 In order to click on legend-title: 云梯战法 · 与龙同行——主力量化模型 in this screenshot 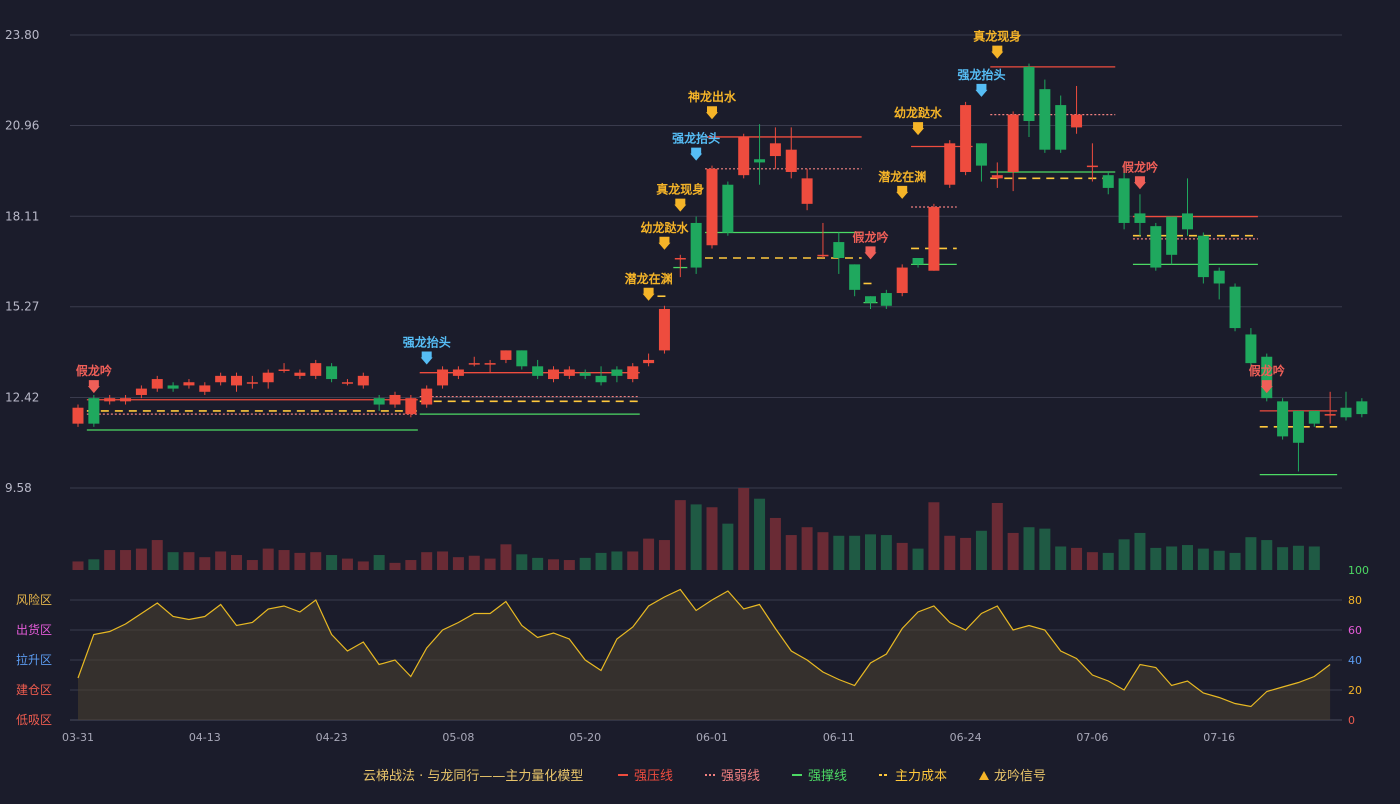, I will do `click(473, 776)`.